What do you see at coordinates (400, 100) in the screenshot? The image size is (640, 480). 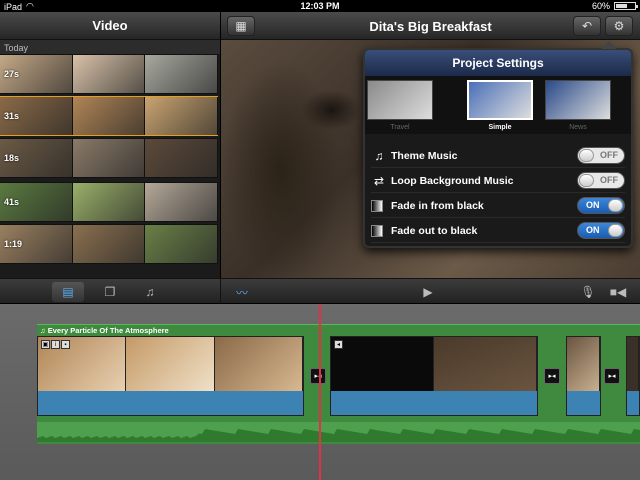 I see `theme-option-travel` at bounding box center [400, 100].